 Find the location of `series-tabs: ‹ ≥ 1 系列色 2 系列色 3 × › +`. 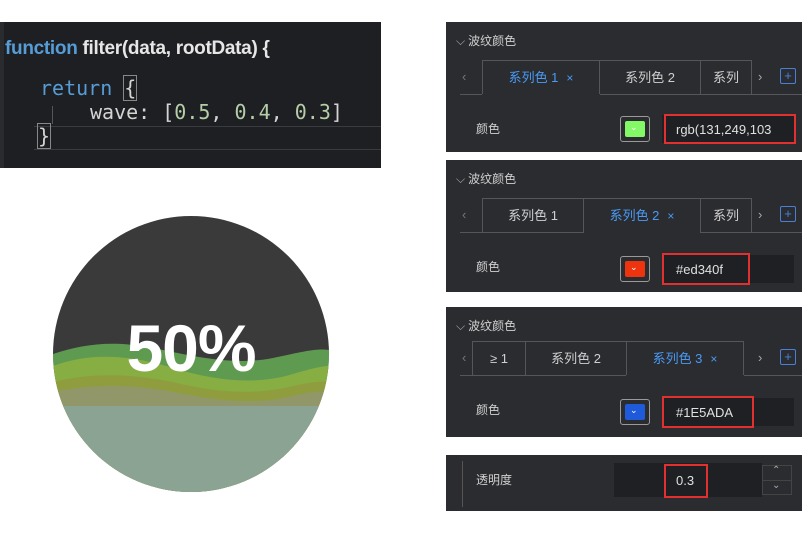

series-tabs: ‹ ≥ 1 系列色 2 系列色 3 × › + is located at coordinates (631, 358).